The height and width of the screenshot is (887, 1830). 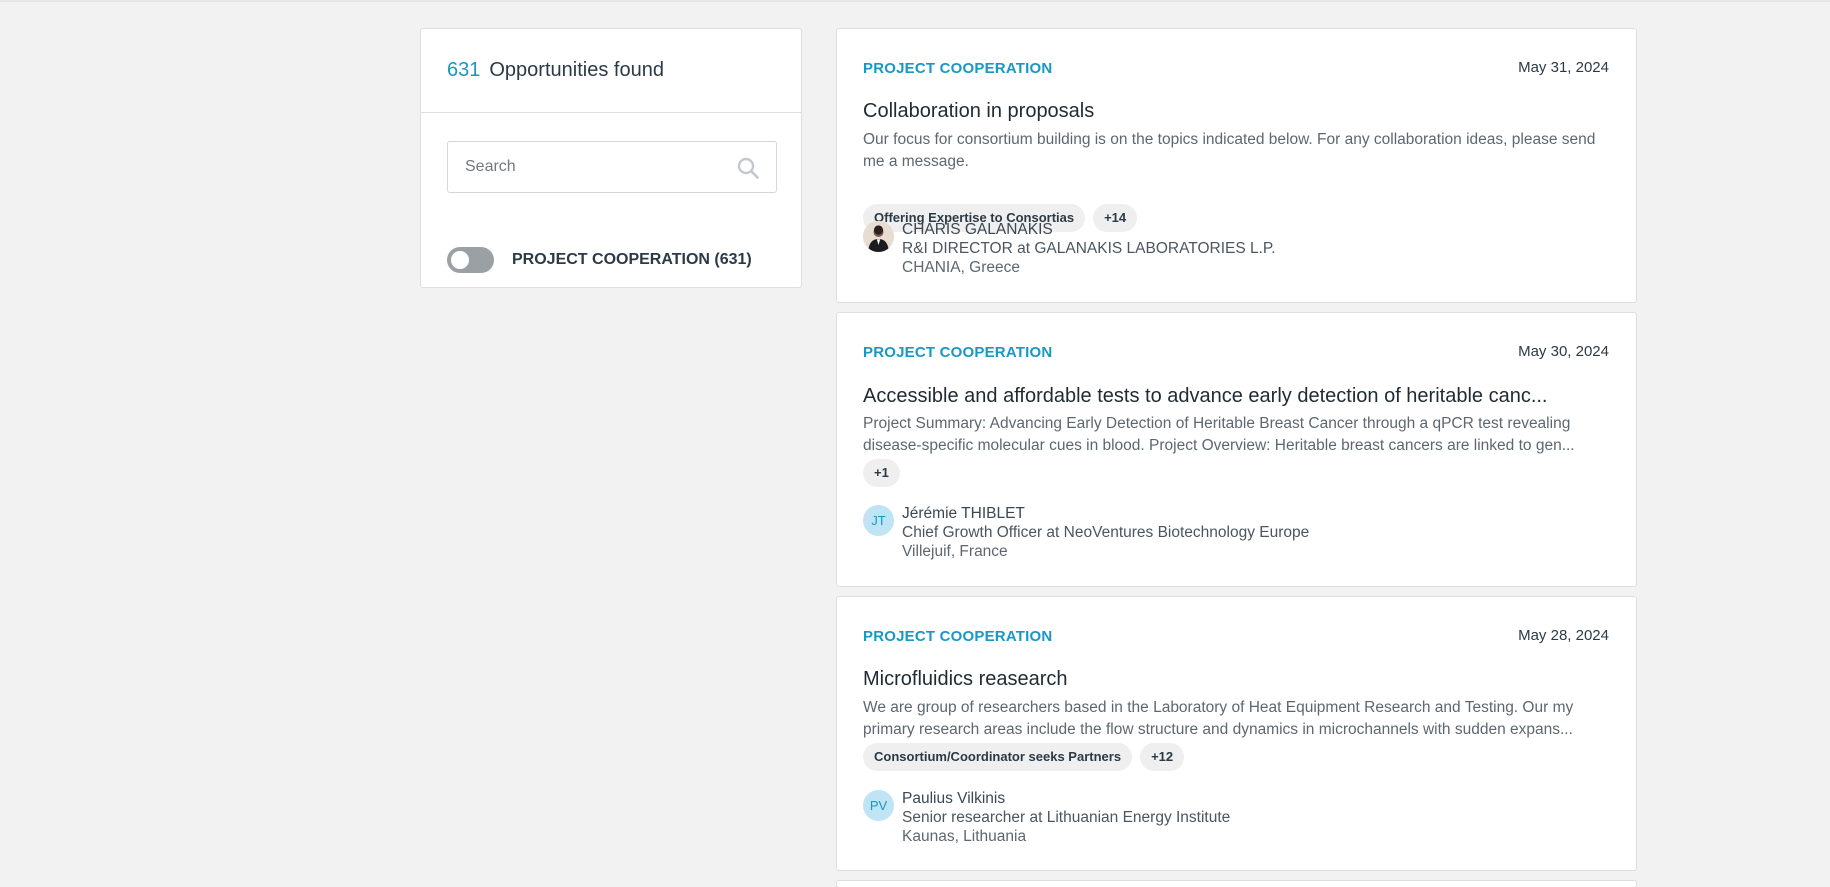 I want to click on search-input, so click(x=592, y=167).